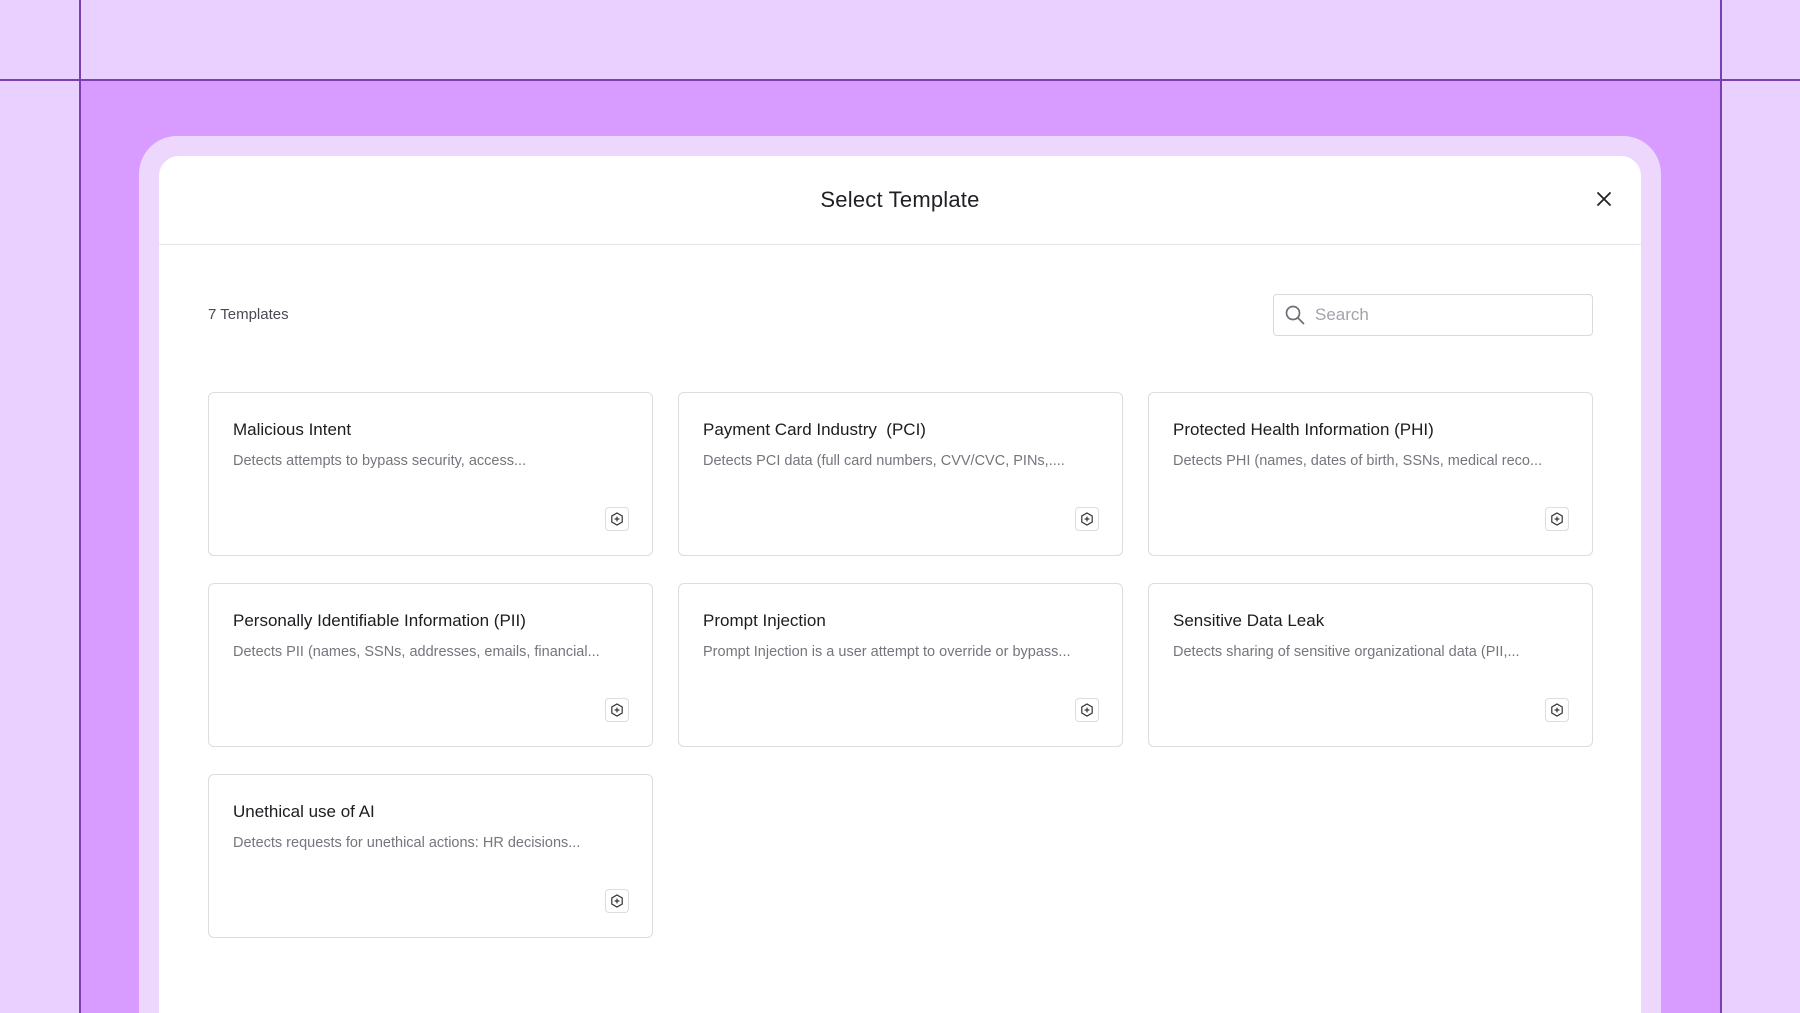  I want to click on guide-line-right, so click(1721, 506).